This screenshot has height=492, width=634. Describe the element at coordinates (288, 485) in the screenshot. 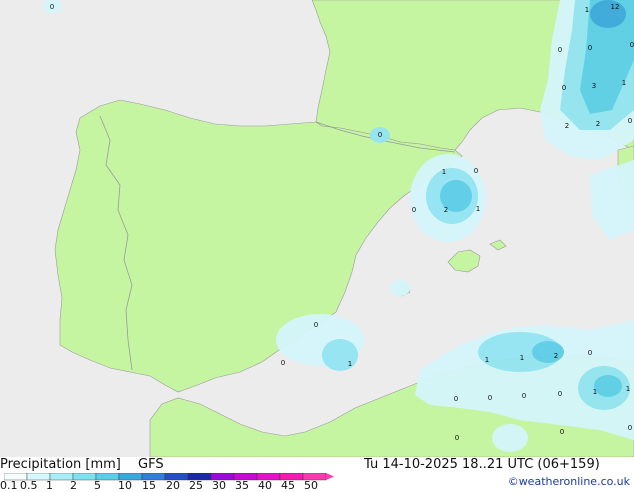

I see `scale-tick-label: 45` at that location.